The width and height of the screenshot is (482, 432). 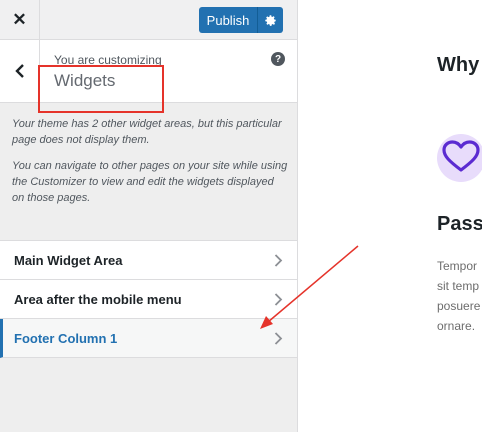 I want to click on publish-button: Publish, so click(x=228, y=20).